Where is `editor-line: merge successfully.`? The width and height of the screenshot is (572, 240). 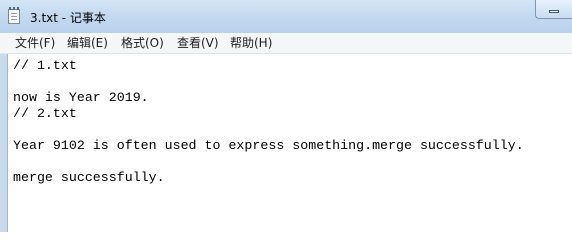
editor-line: merge successfully. is located at coordinates (89, 177).